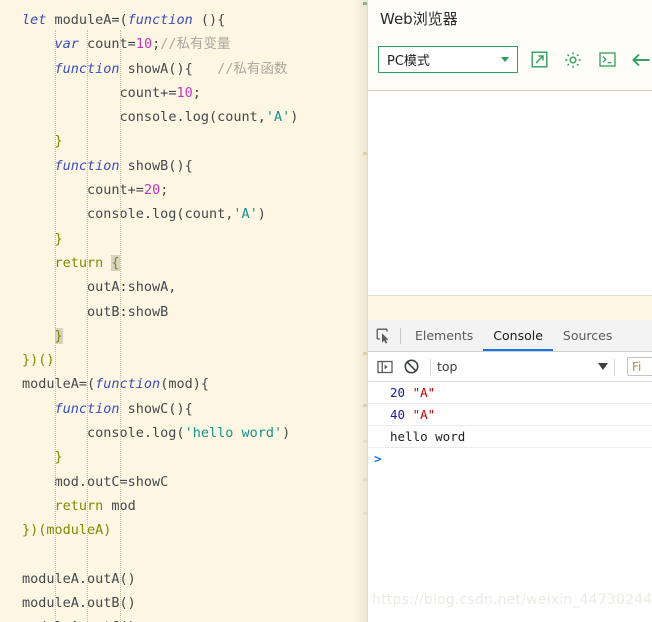 The image size is (652, 622). What do you see at coordinates (180, 579) in the screenshot?
I see `code-line: moduleA.outA()` at bounding box center [180, 579].